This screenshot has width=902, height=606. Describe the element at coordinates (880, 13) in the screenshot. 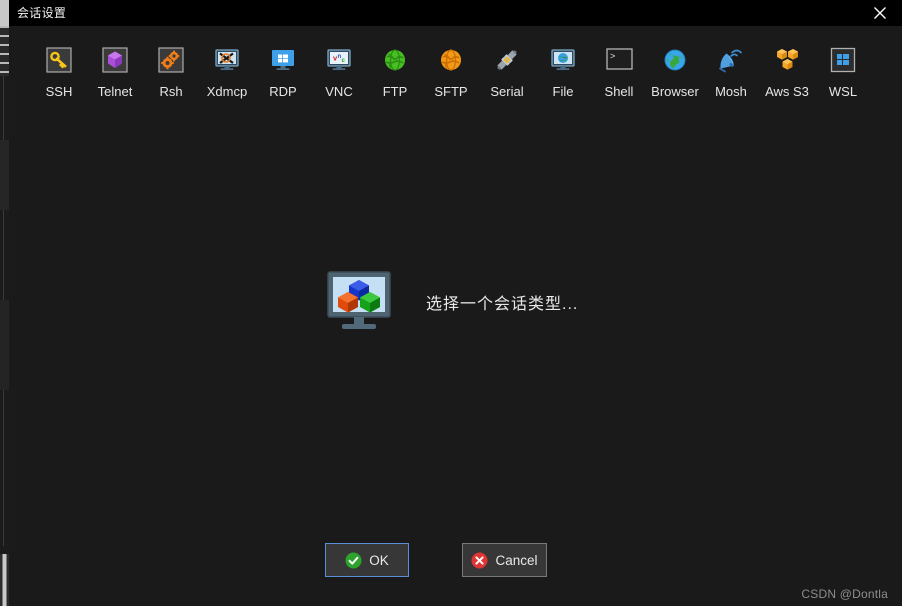

I see `close-icon` at that location.